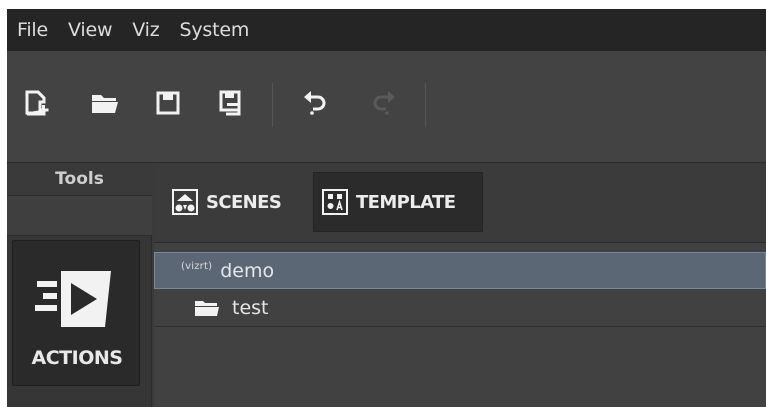  What do you see at coordinates (79, 180) in the screenshot?
I see `tools-title: Tools` at bounding box center [79, 180].